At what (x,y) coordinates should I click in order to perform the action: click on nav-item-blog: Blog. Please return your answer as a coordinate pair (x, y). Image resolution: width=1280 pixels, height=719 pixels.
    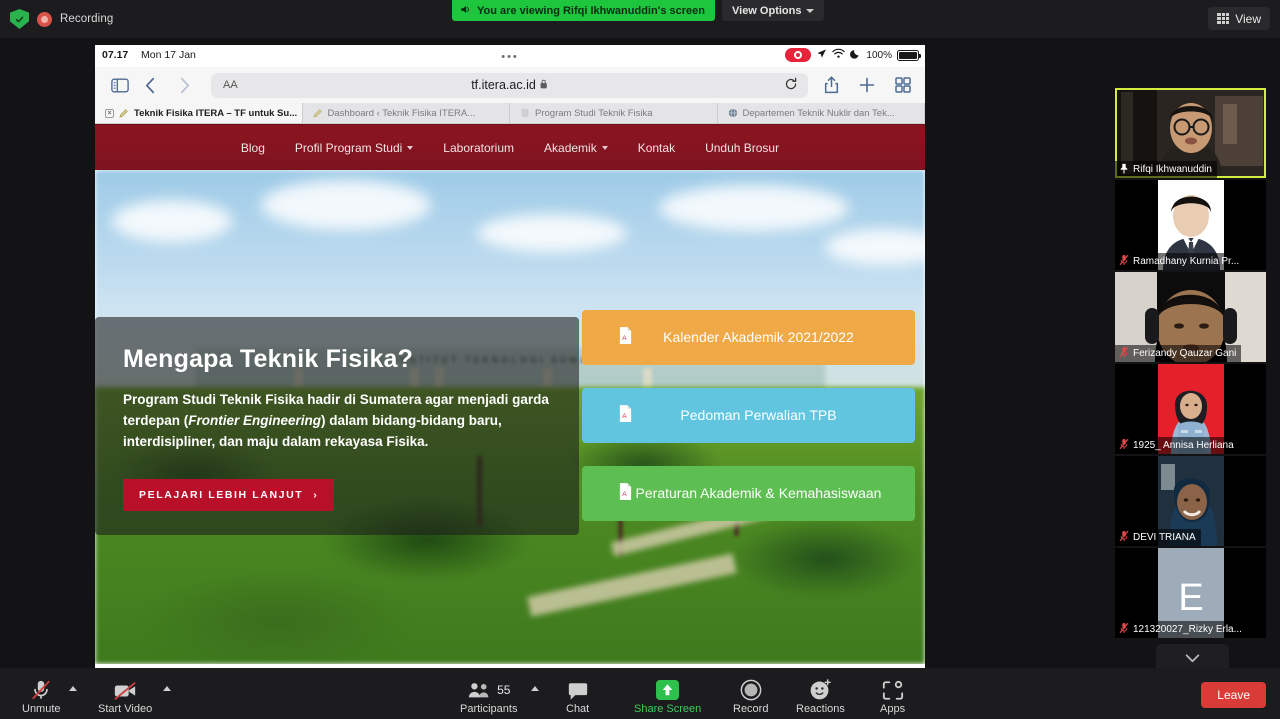
    Looking at the image, I should click on (253, 148).